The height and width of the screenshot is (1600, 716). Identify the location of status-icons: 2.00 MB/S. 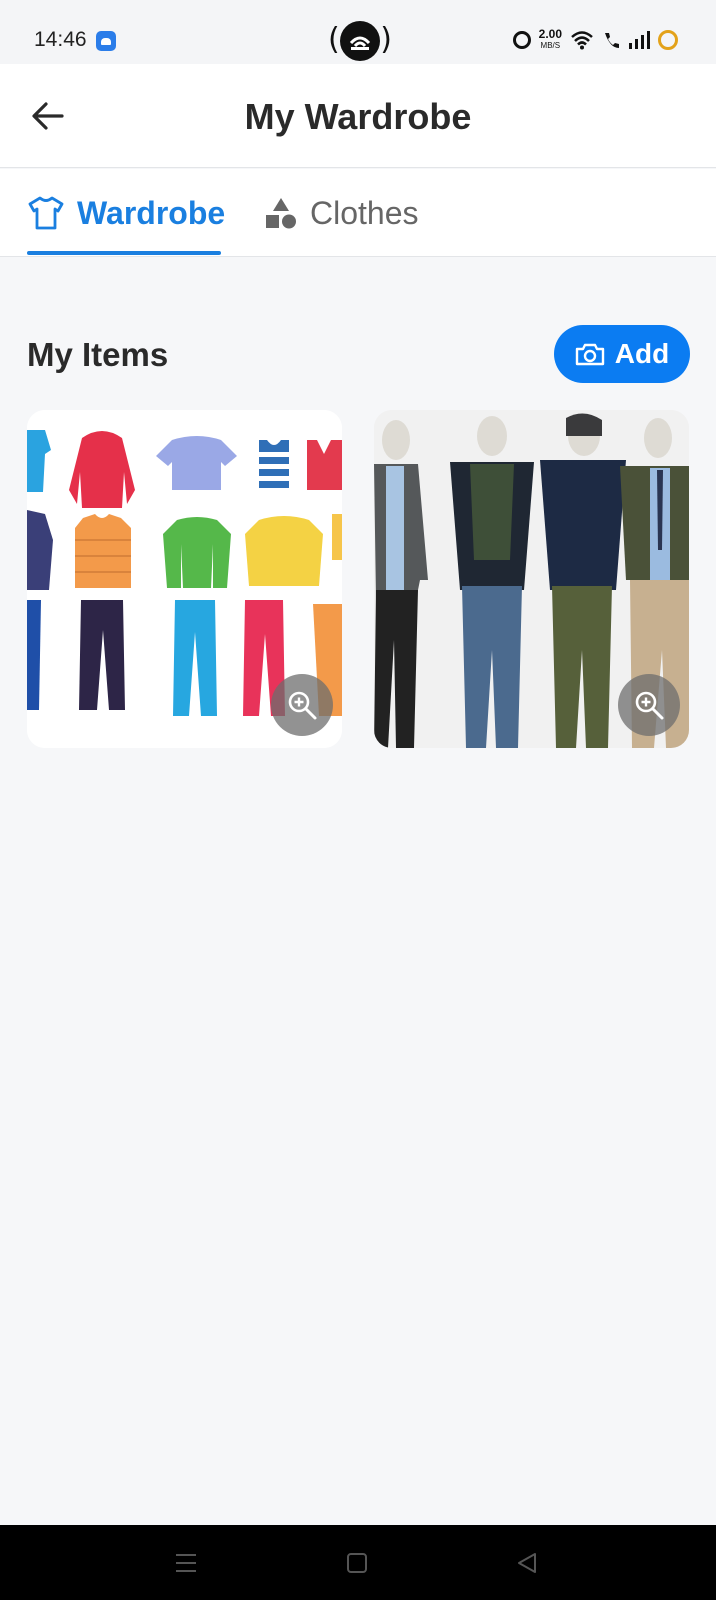
(595, 40).